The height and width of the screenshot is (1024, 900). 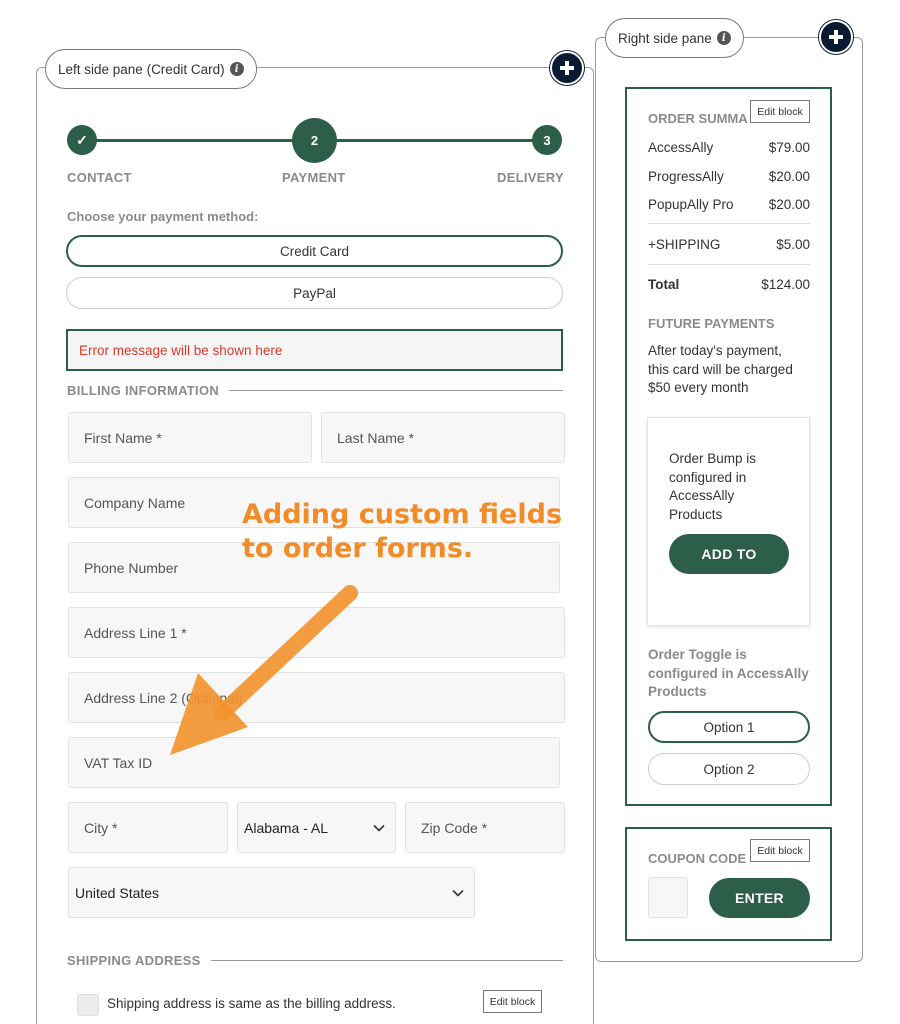 I want to click on left-pane-label: Left side pane (Credit Card) i, so click(x=151, y=69).